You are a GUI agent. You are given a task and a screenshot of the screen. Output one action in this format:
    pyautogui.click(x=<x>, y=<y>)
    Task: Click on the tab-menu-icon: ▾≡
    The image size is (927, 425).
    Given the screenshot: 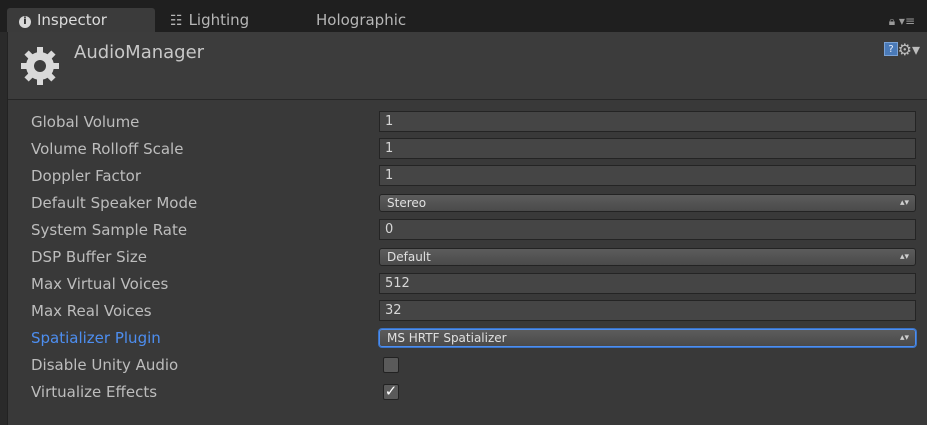 What is the action you would take?
    pyautogui.click(x=907, y=21)
    